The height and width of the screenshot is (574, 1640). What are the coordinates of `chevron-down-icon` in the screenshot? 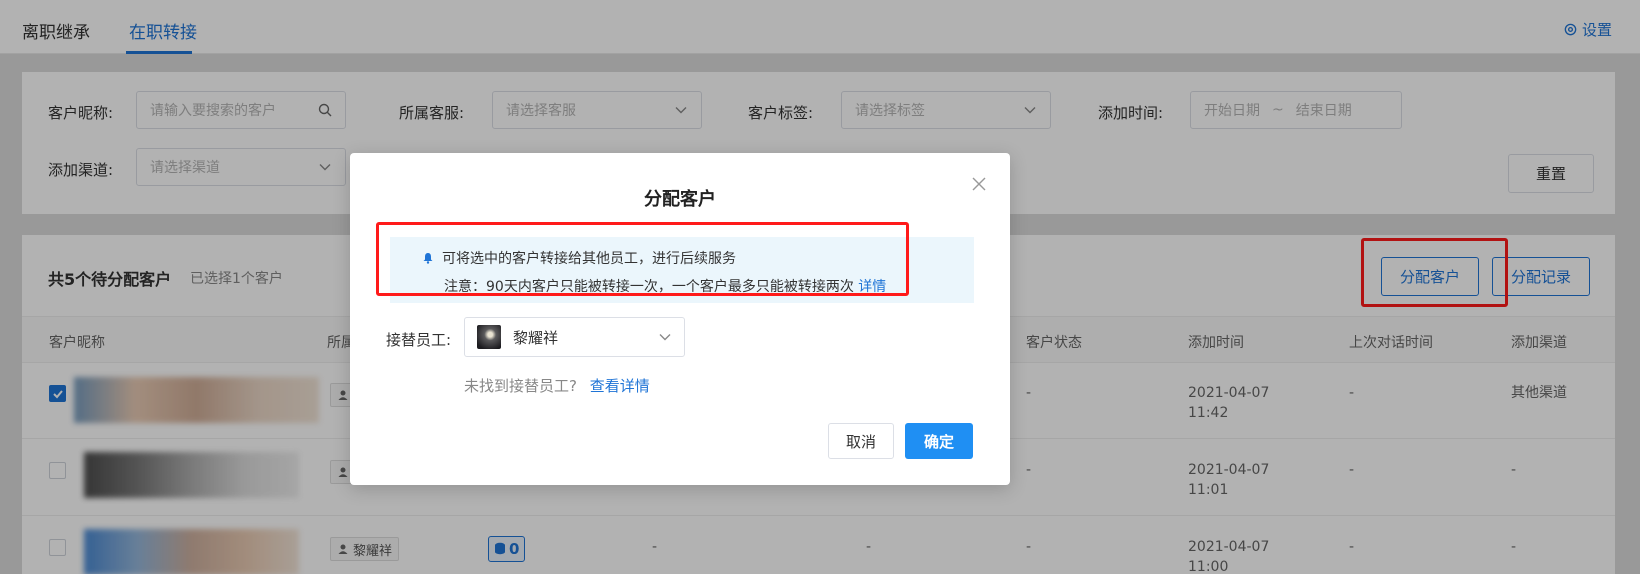 It's located at (665, 337).